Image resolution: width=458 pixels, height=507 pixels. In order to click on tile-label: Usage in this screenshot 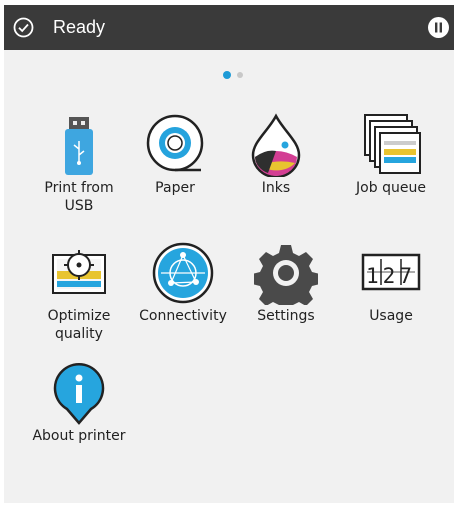, I will do `click(391, 316)`.